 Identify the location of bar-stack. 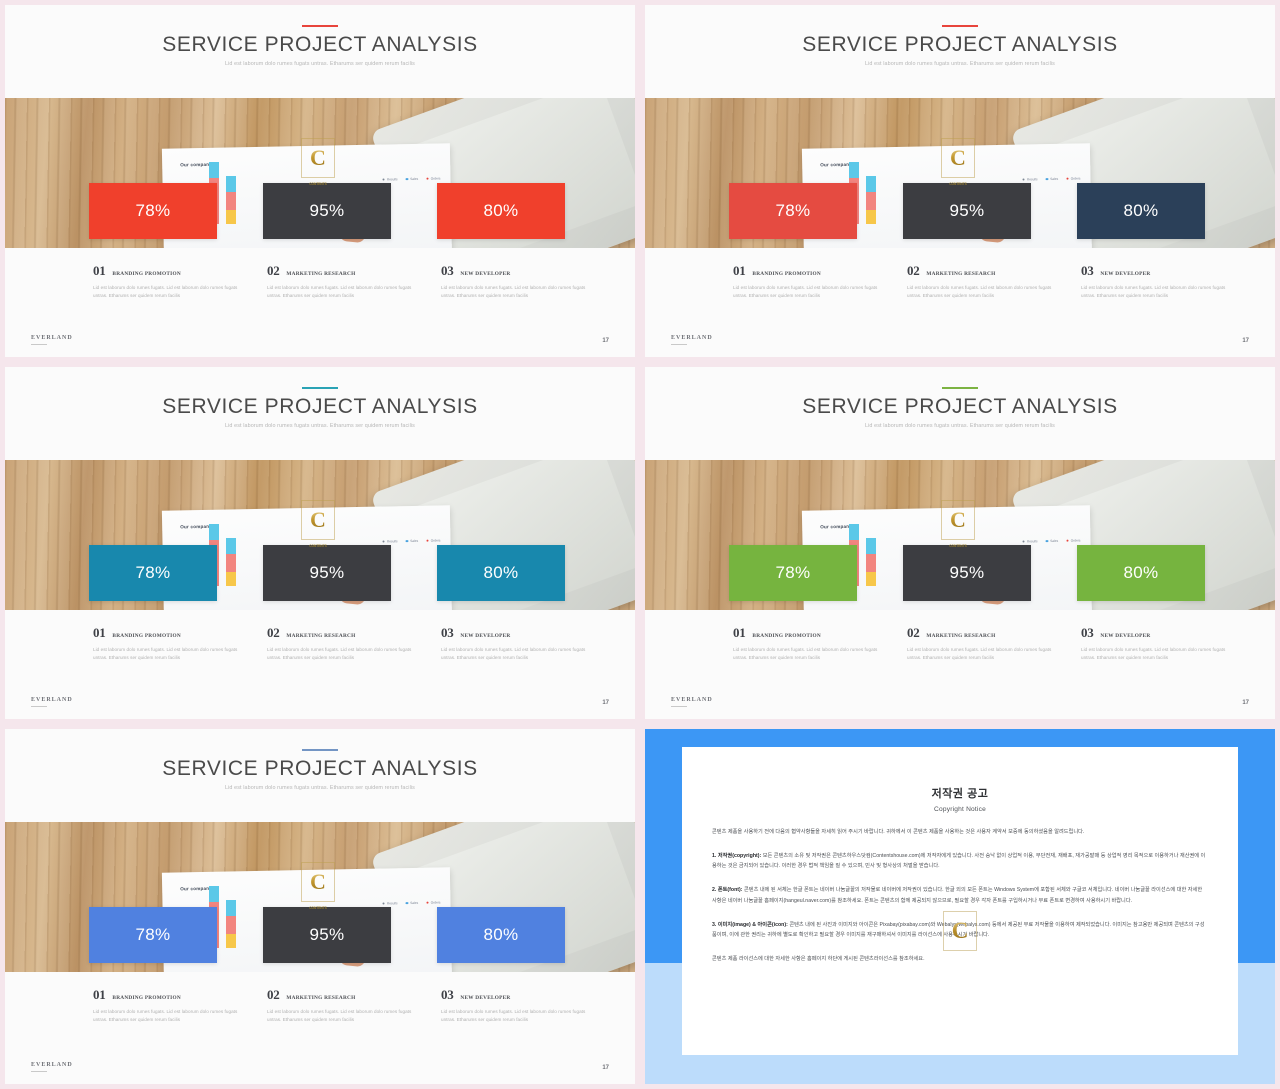
(231, 562).